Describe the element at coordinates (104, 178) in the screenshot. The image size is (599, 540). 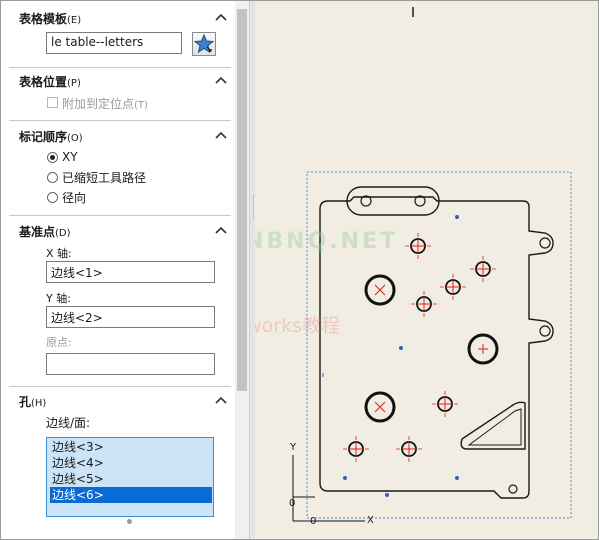
I see `radio-shortened-path-label: 已缩短工具路径` at that location.